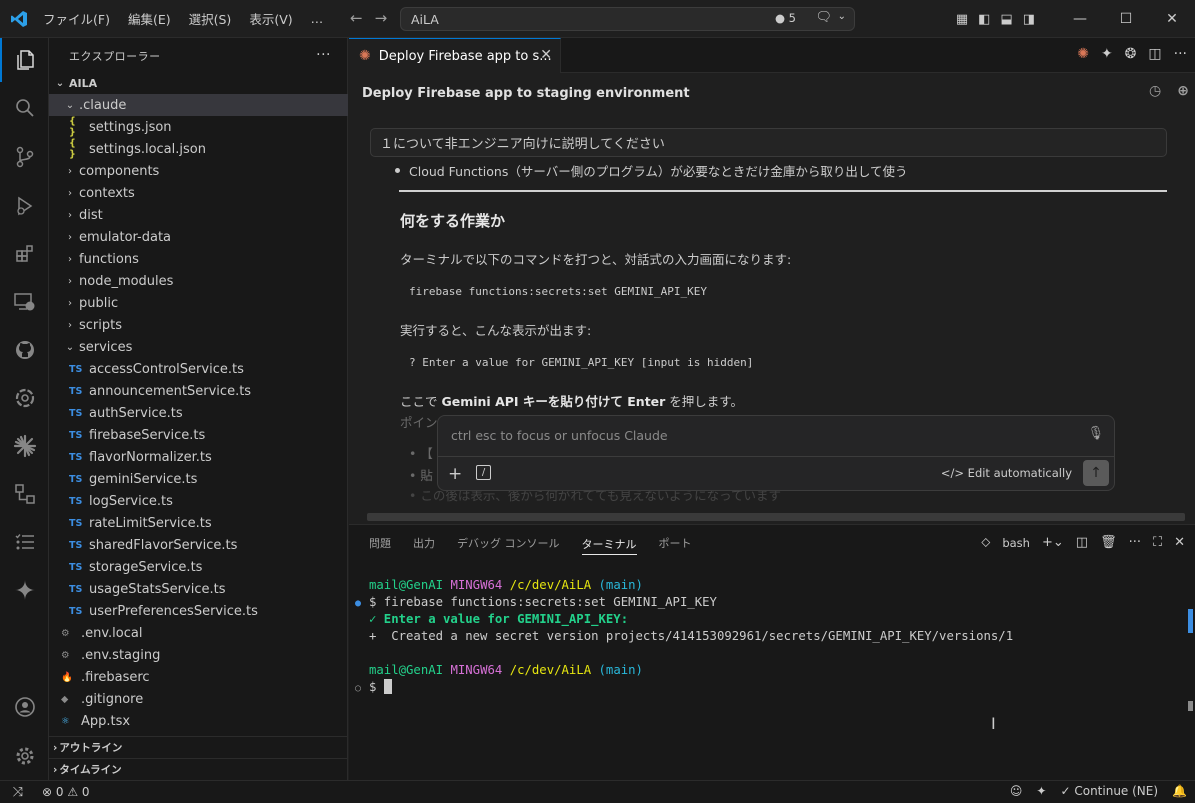  What do you see at coordinates (380, 543) in the screenshot?
I see `tab-problems: 問題` at bounding box center [380, 543].